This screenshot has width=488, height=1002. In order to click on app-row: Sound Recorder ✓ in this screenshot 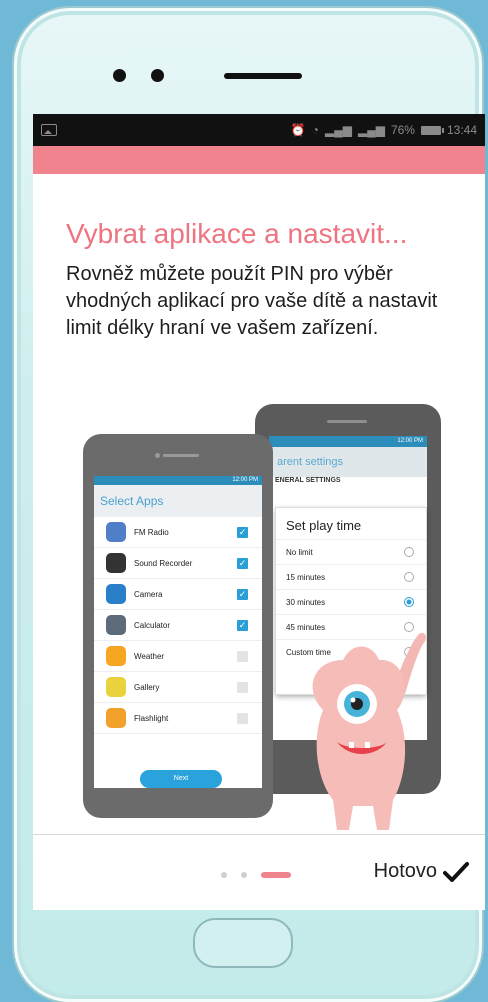, I will do `click(178, 563)`.